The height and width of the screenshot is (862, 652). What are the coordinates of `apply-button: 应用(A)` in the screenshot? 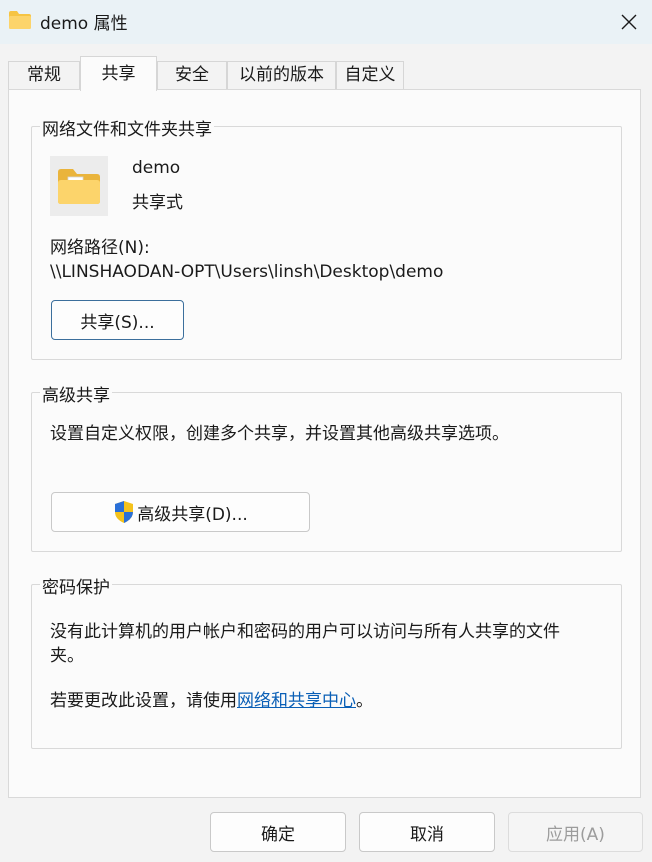 It's located at (575, 832).